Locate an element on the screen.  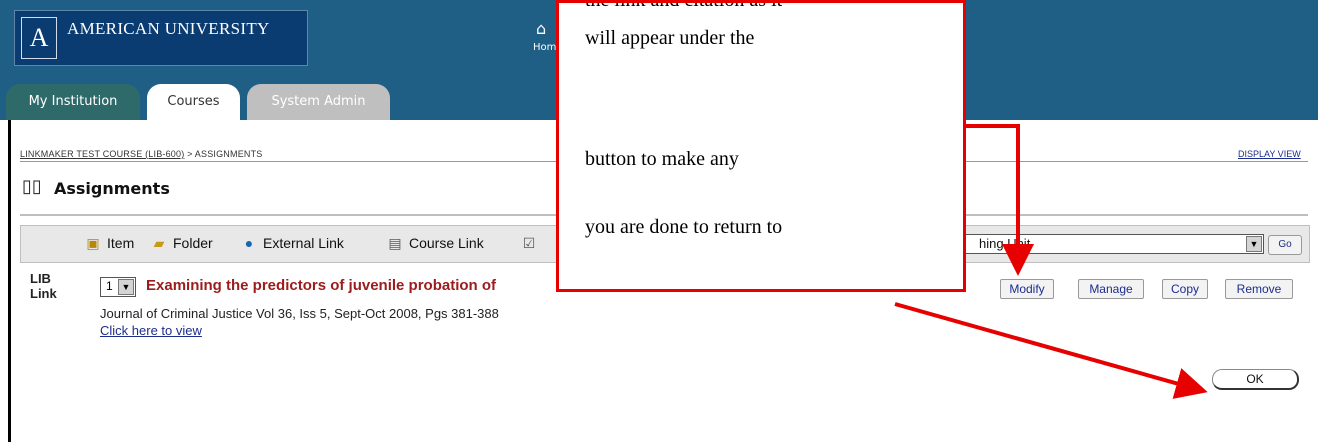
display-view-link: DISPLAY VIEW is located at coordinates (1269, 154).